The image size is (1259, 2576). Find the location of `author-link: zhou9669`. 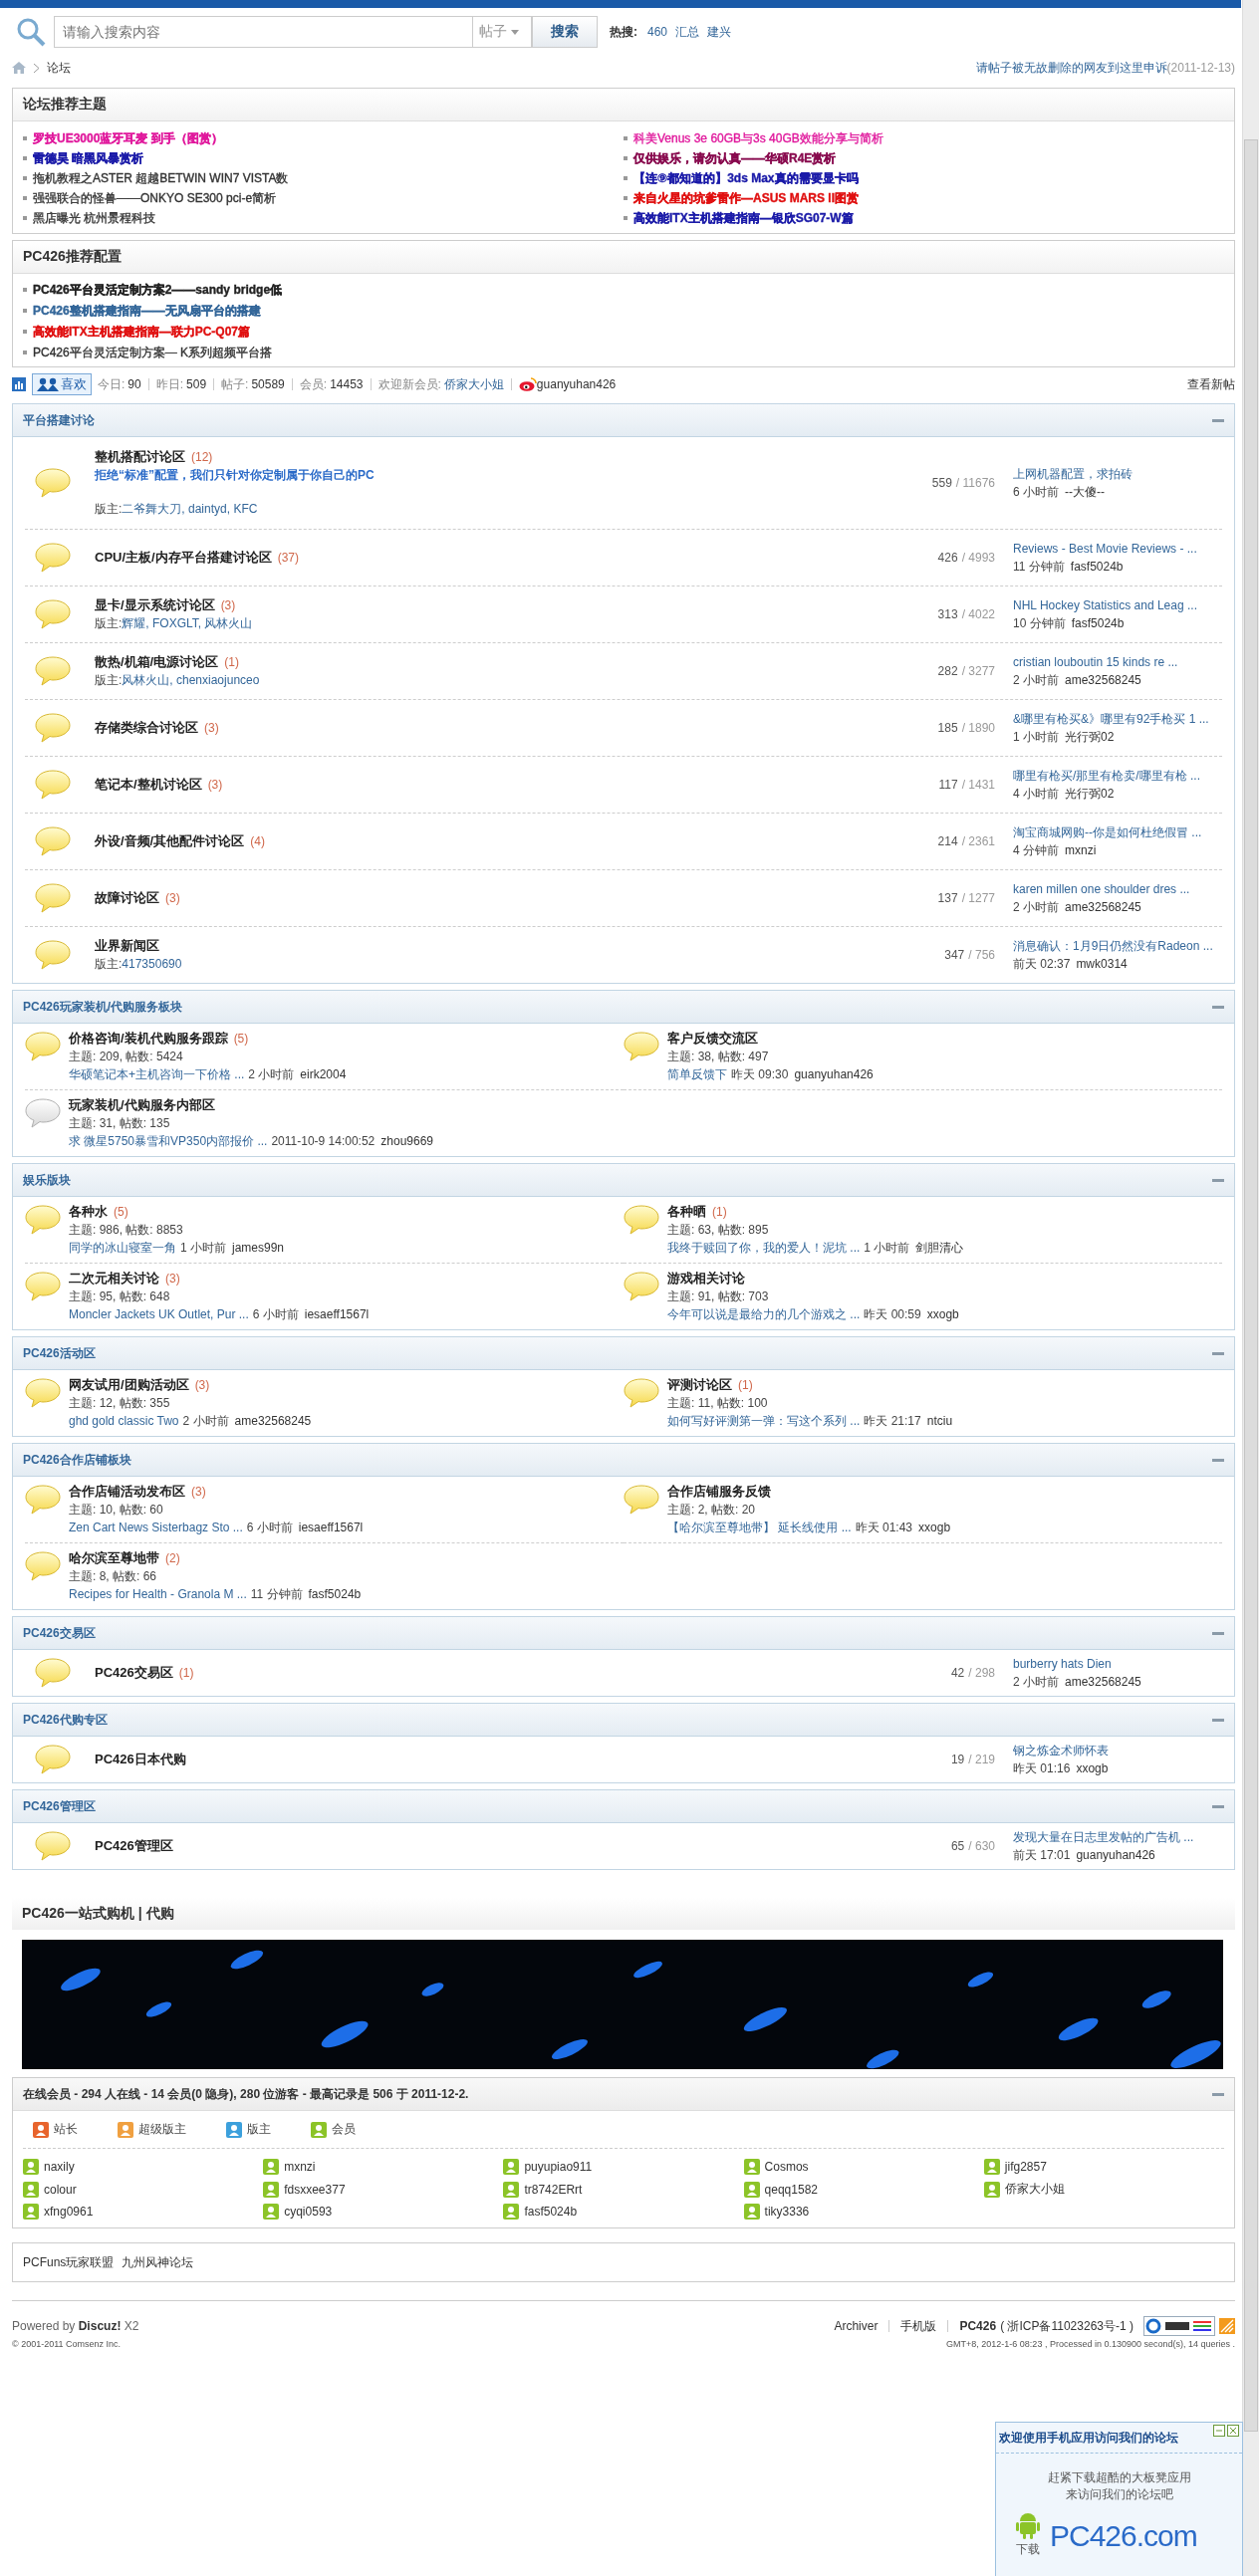

author-link: zhou9669 is located at coordinates (406, 1141).